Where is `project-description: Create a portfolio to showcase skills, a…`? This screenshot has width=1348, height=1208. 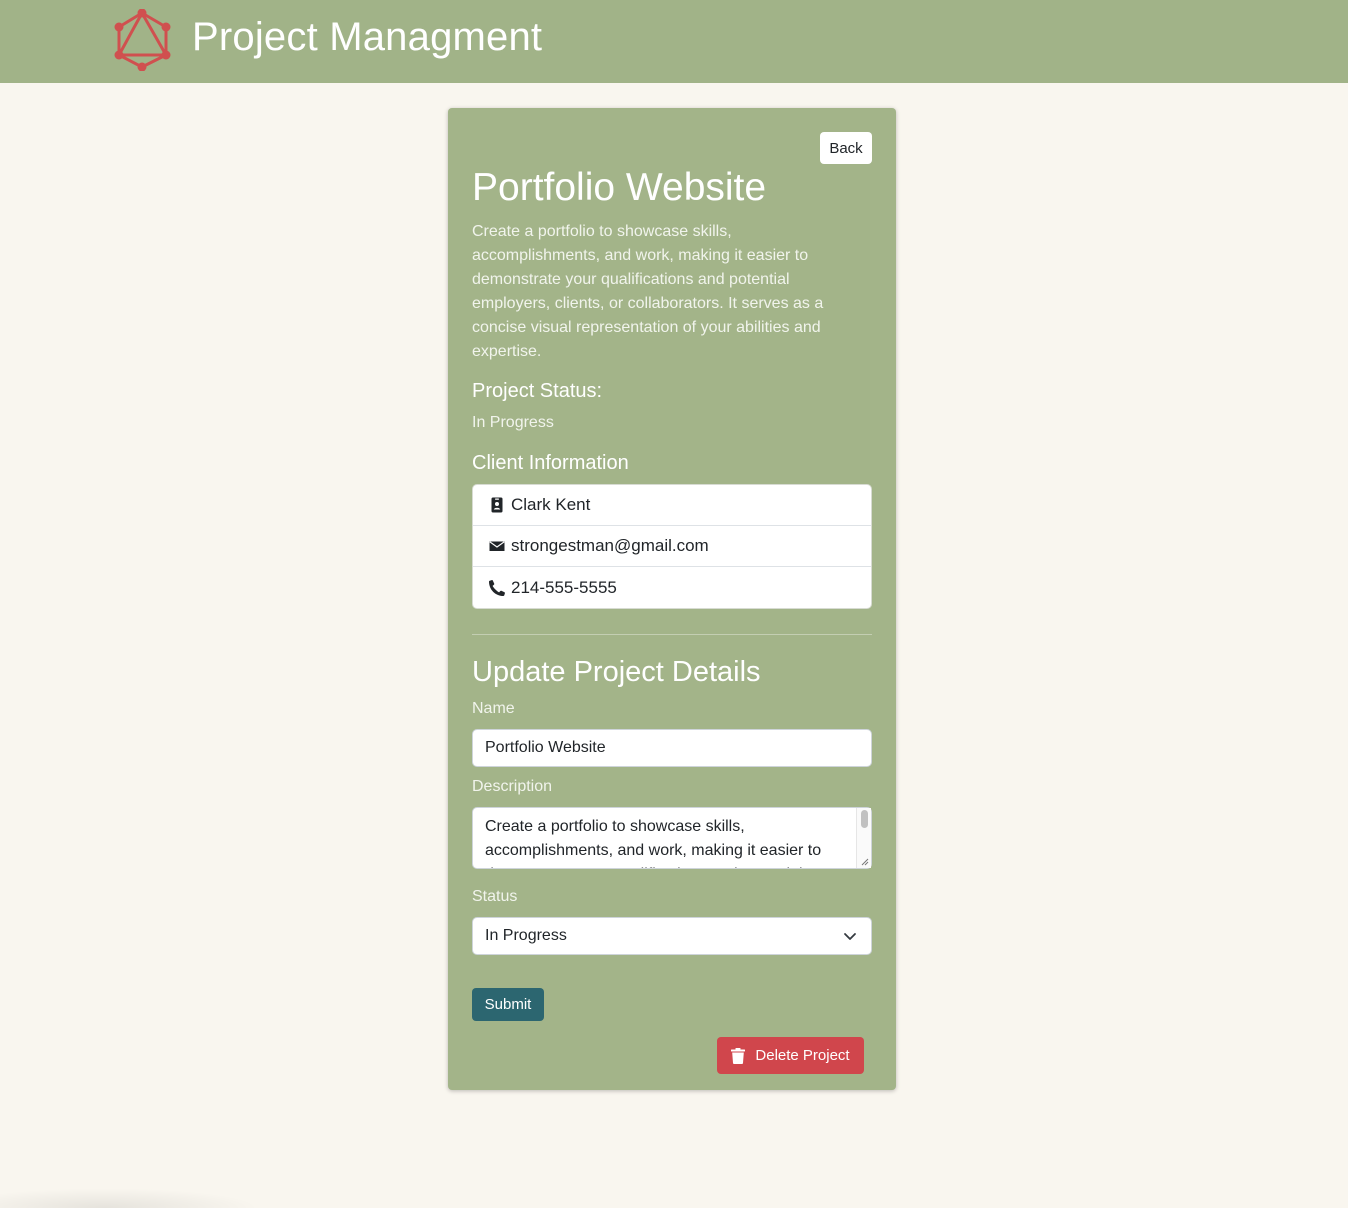
project-description: Create a portfolio to showcase skills, a… is located at coordinates (648, 291).